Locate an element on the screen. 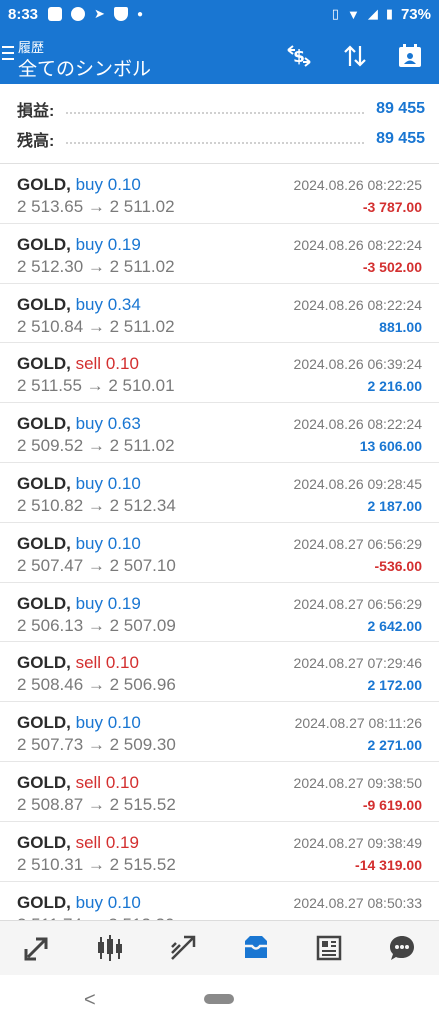 The width and height of the screenshot is (439, 1024). trade-profit: -14 319.00 is located at coordinates (388, 864).